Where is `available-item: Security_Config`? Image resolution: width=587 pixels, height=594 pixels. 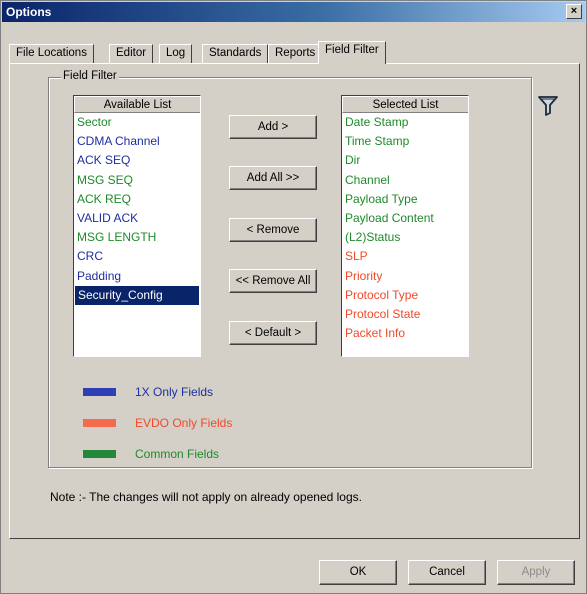 available-item: Security_Config is located at coordinates (137, 295).